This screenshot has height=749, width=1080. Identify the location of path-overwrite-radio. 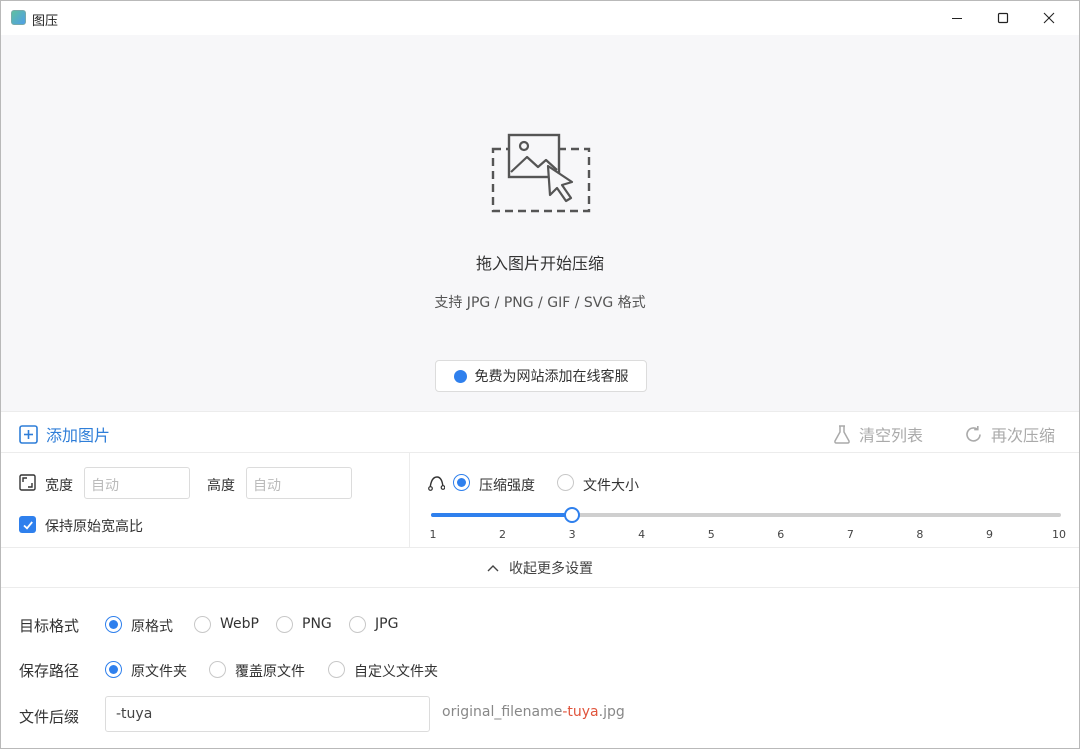
(217, 669).